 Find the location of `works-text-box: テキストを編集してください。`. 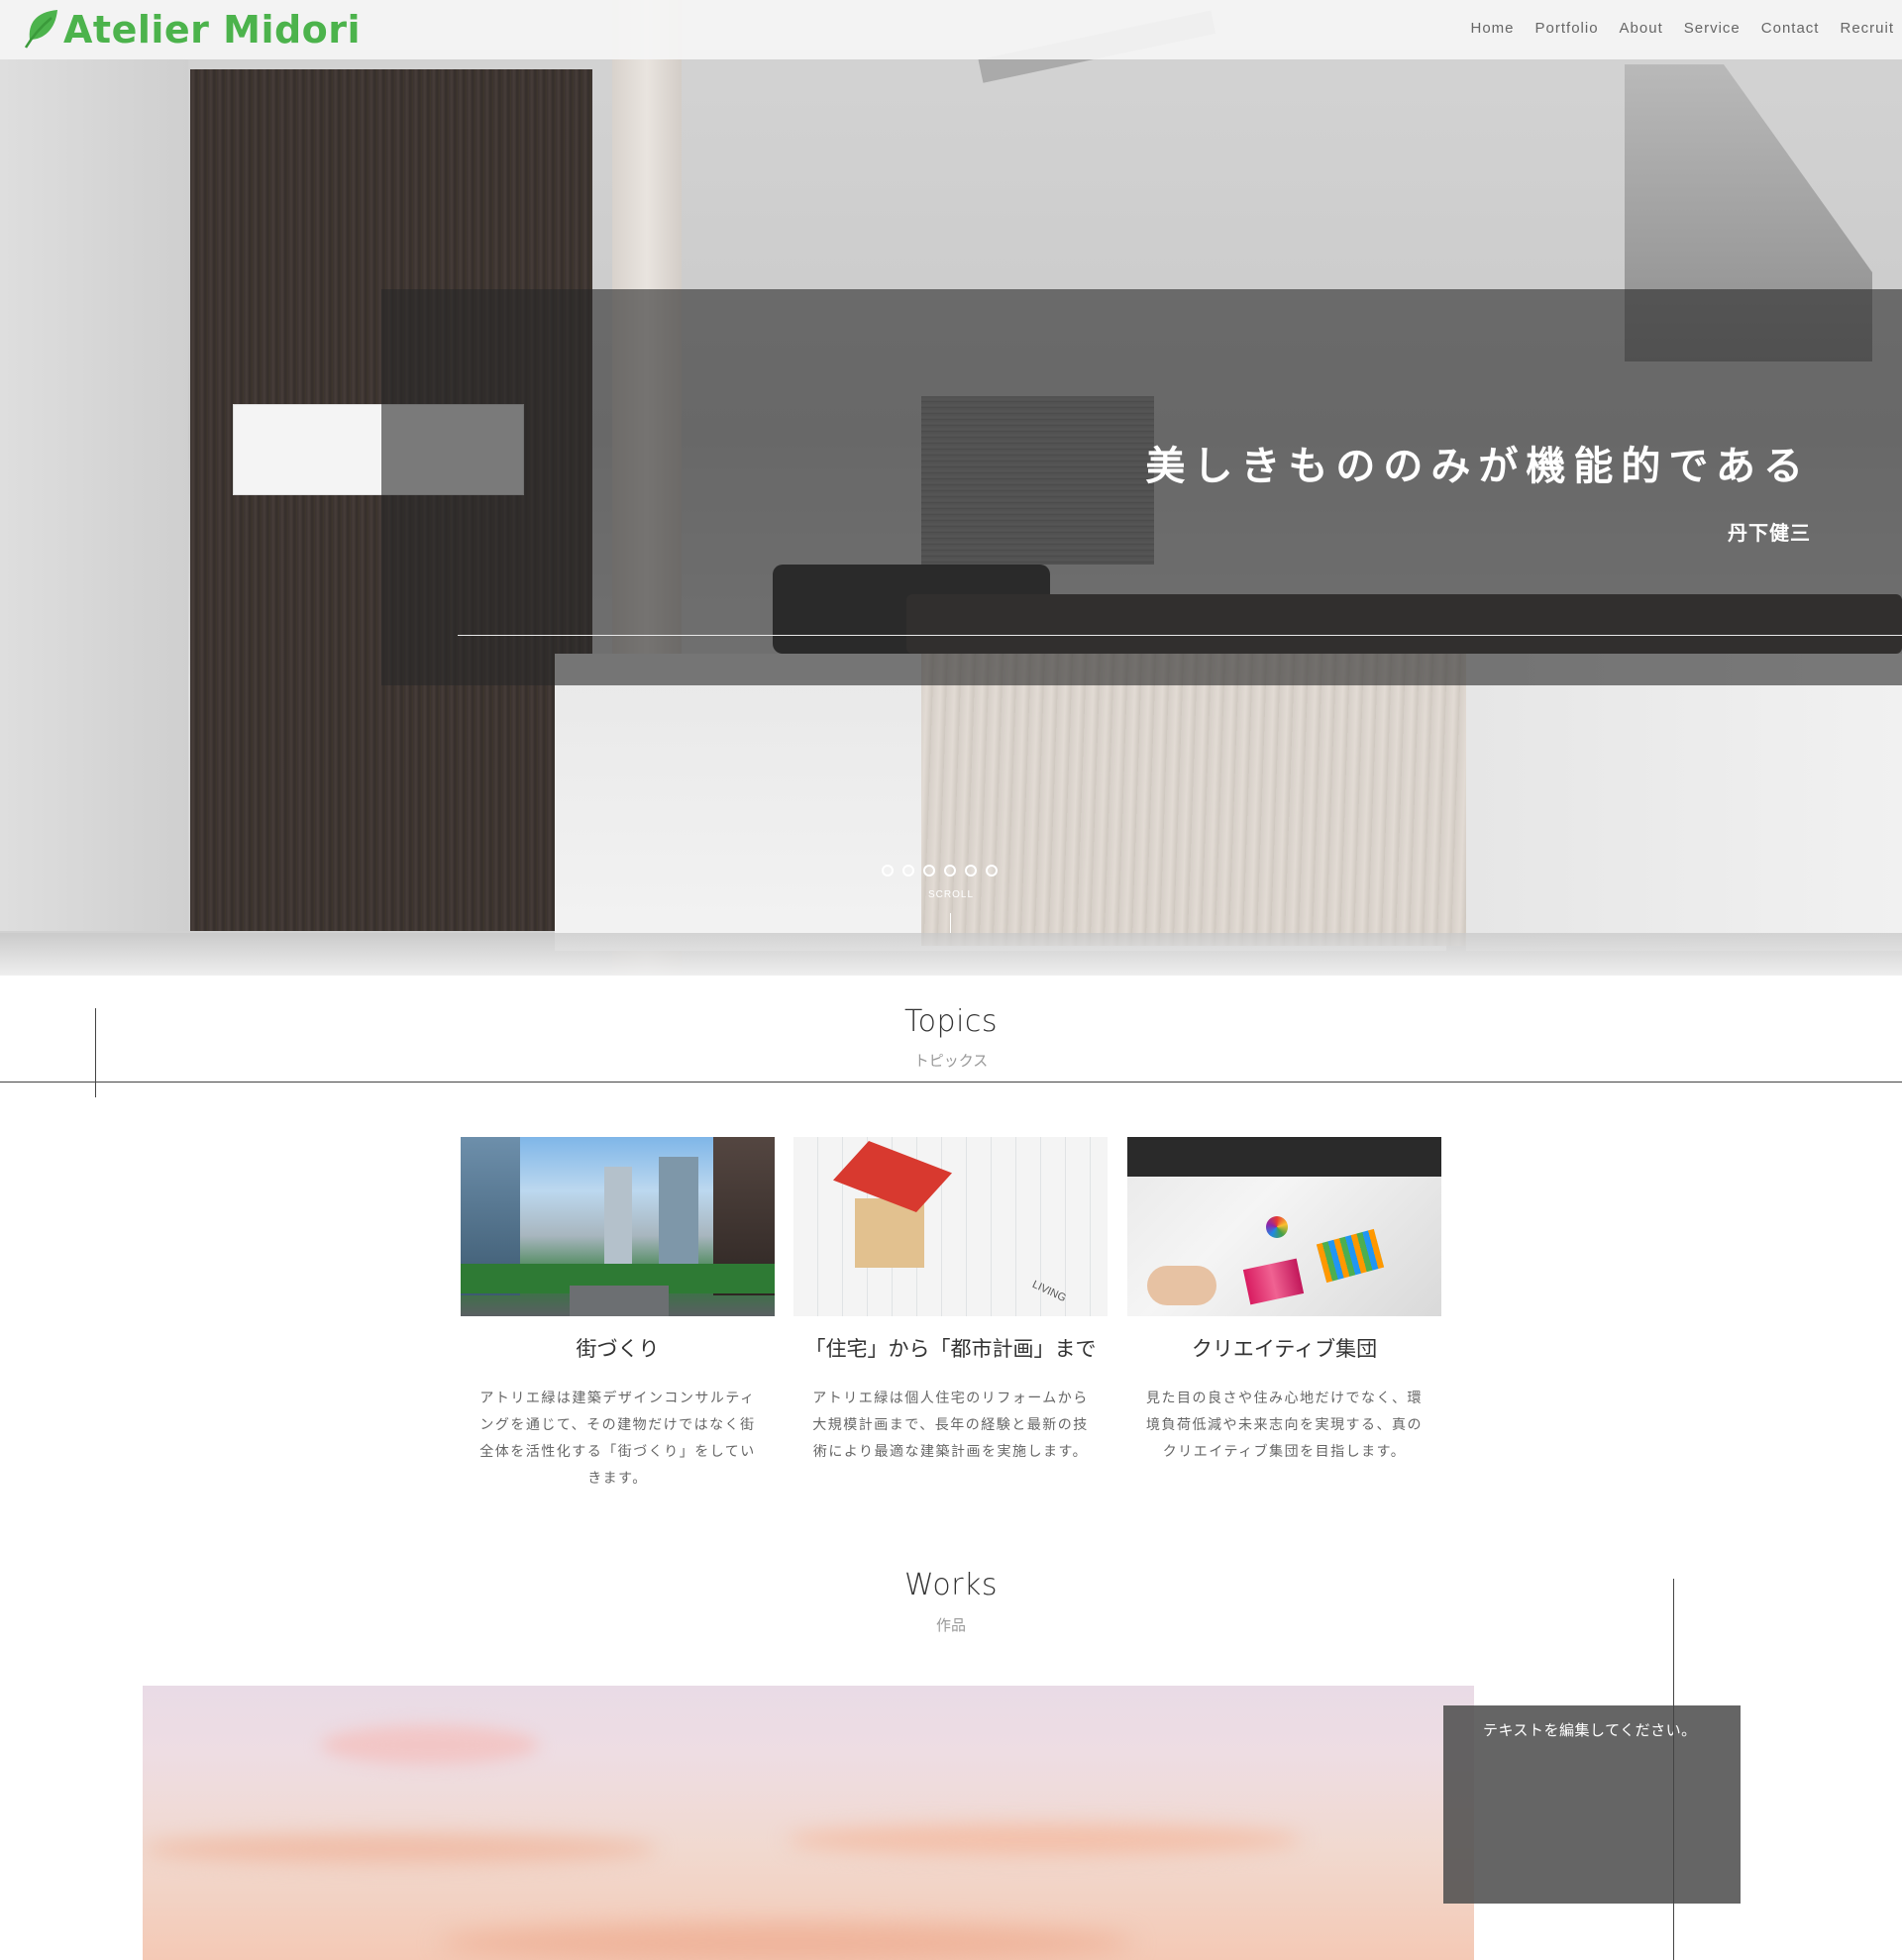

works-text-box: テキストを編集してください。 is located at coordinates (1592, 1804).